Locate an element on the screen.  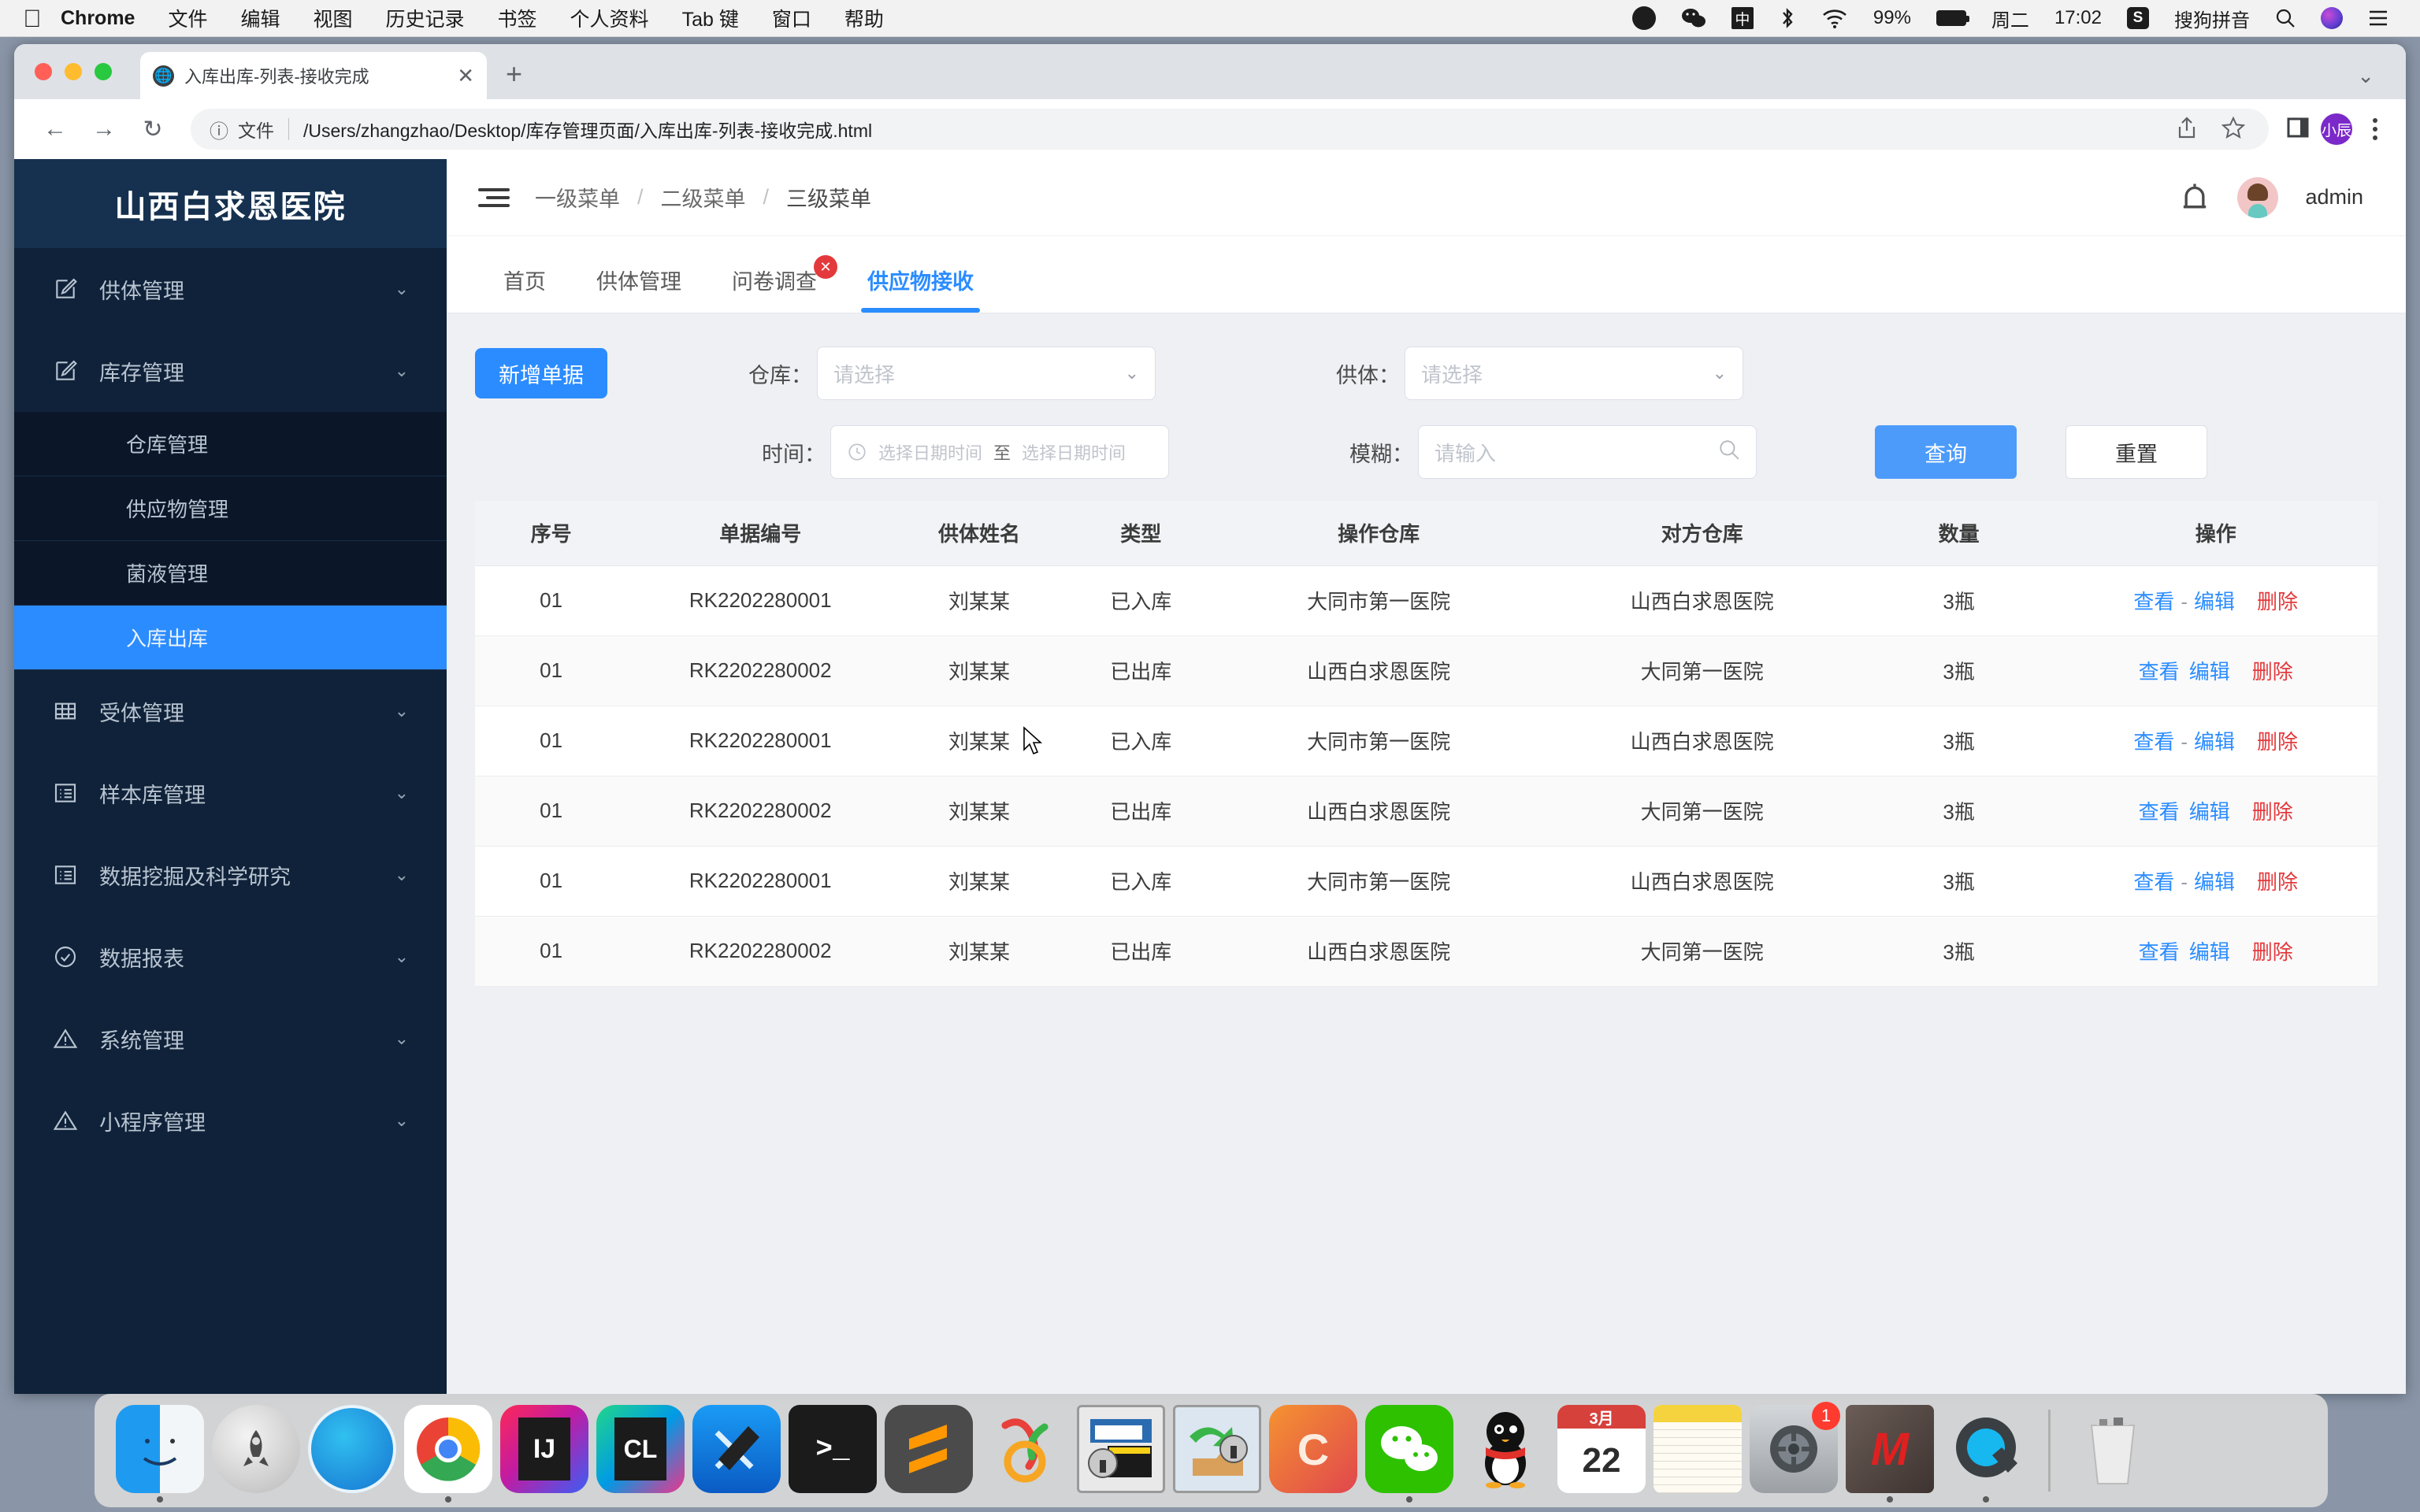
siri-icon is located at coordinates (2331, 18).